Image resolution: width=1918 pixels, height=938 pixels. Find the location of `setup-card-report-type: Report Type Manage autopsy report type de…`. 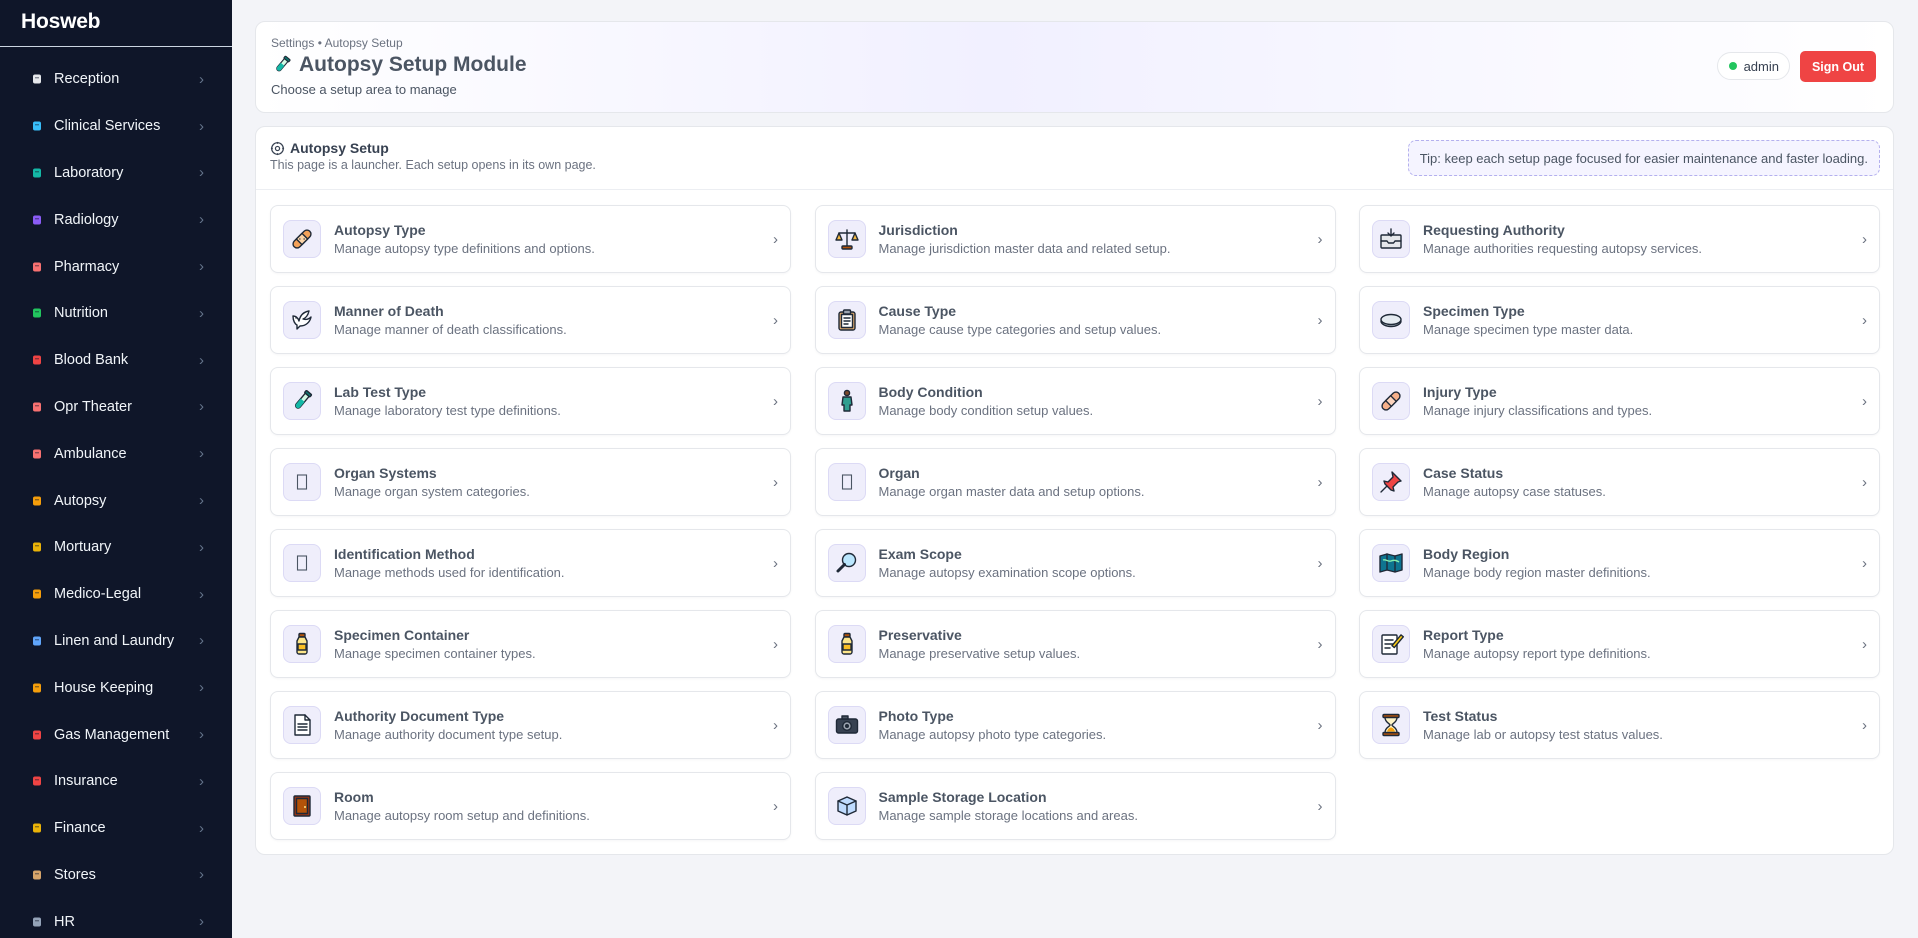

setup-card-report-type: Report Type Manage autopsy report type de… is located at coordinates (1619, 644).